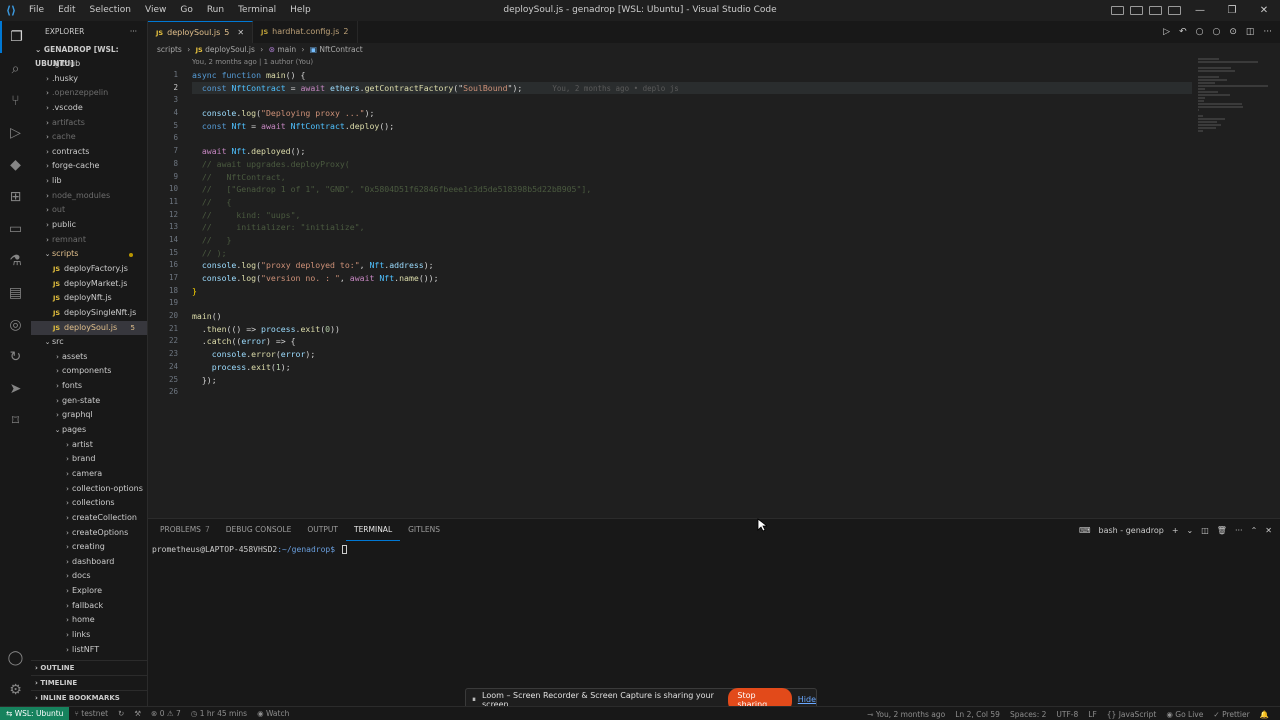  Describe the element at coordinates (89, 386) in the screenshot. I see `folder-item: › fonts` at that location.